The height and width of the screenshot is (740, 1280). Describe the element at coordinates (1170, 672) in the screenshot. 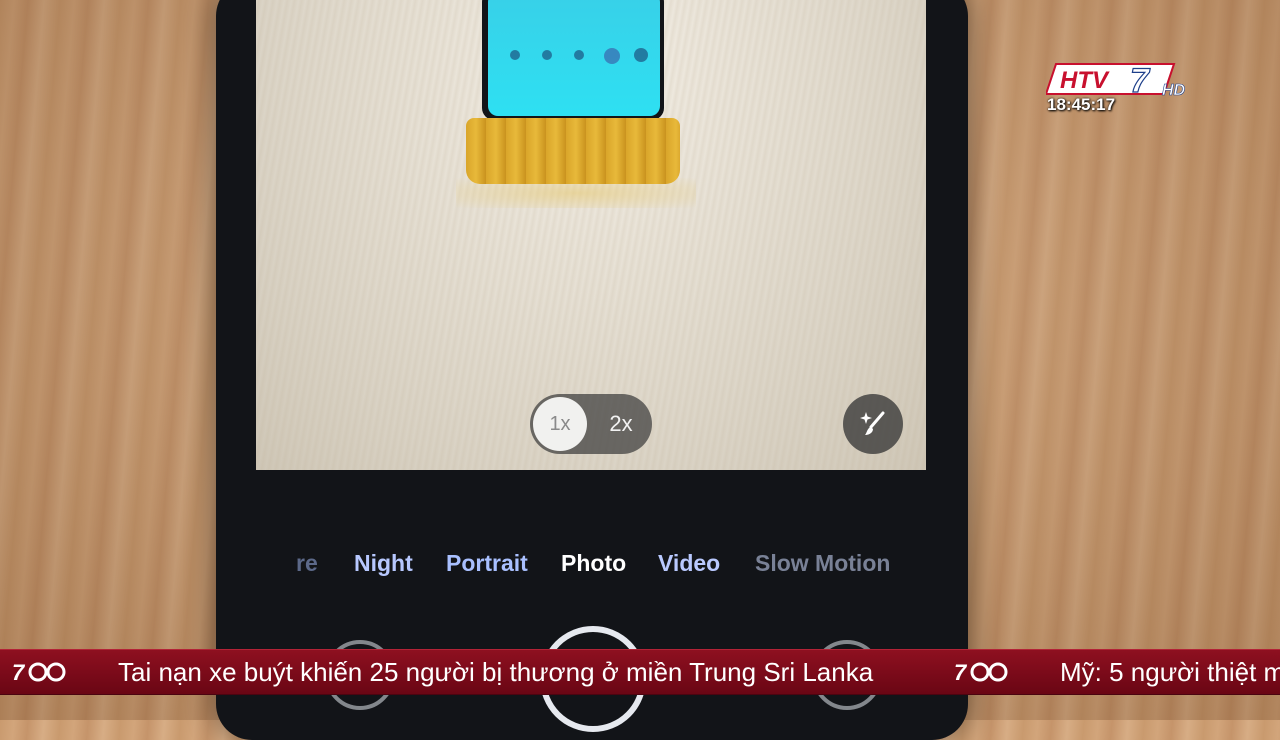

I see `ticker-headline: Mỹ: 5 người thiệt m` at that location.